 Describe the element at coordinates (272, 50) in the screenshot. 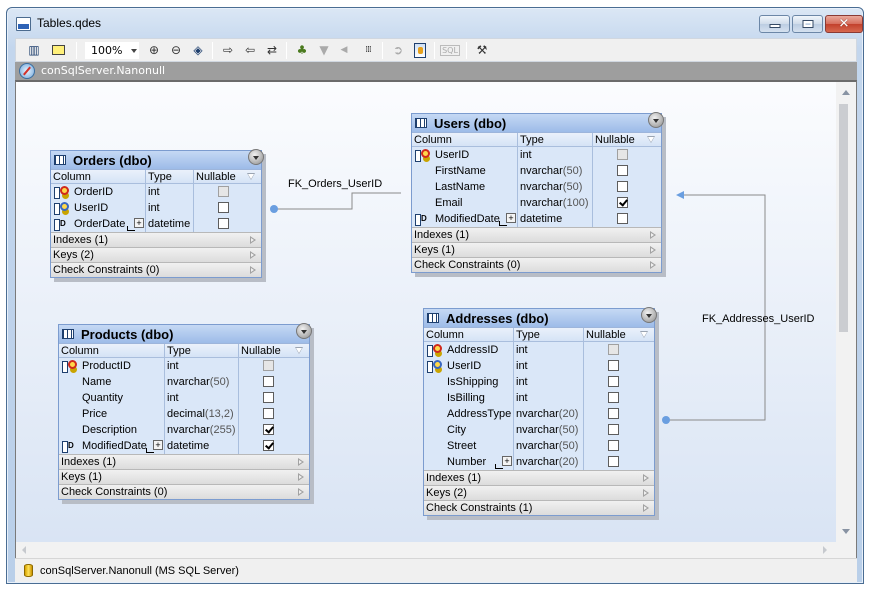

I see `show-related-both-button: ⇄` at that location.